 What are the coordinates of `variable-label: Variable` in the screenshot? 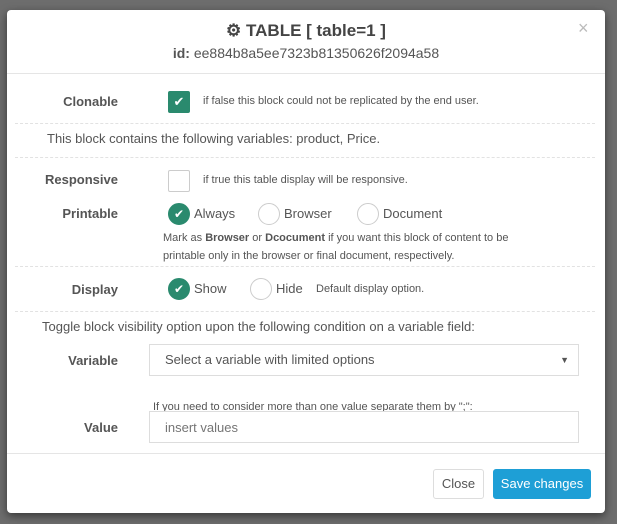 It's located at (93, 360).